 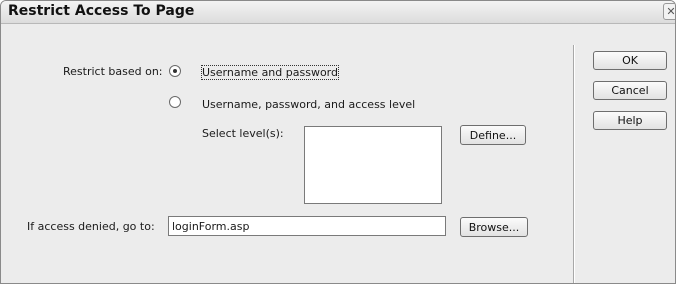 I want to click on ok-button: OK, so click(x=630, y=60).